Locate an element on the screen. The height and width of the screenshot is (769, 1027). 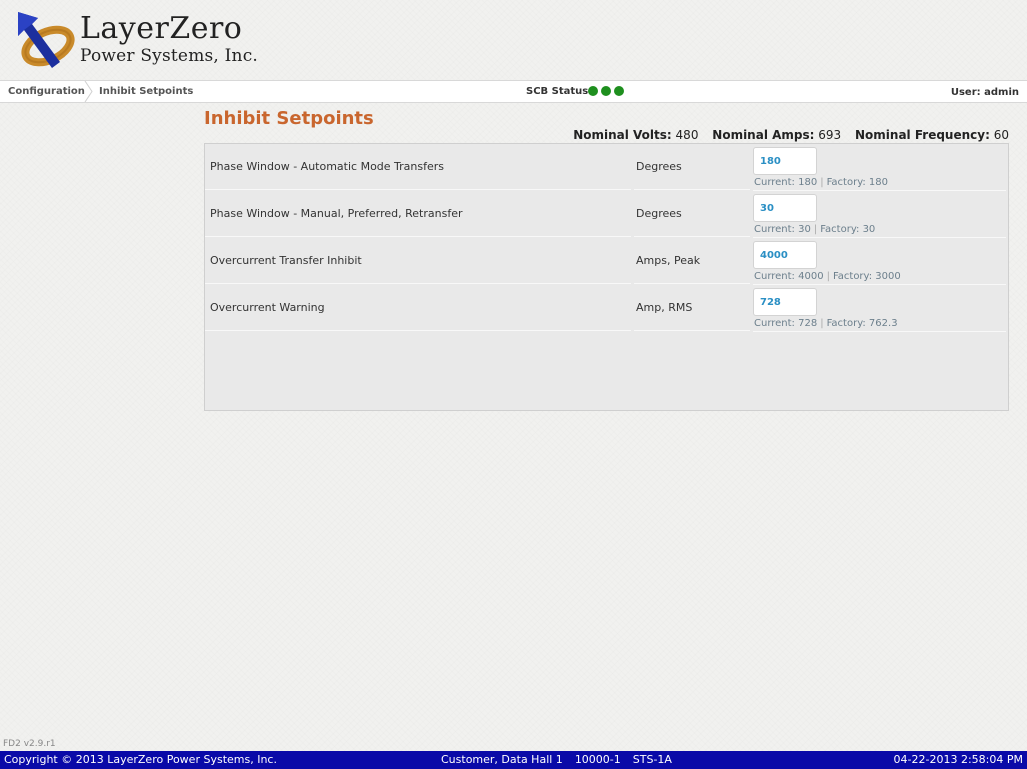
phase-window-auto-input is located at coordinates (785, 161).